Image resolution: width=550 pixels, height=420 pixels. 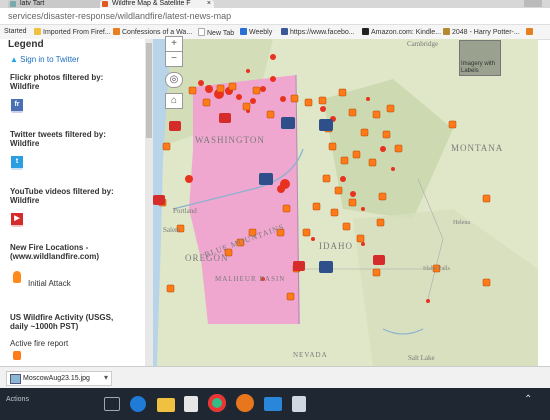 What do you see at coordinates (243, 31) in the screenshot?
I see `weebly-icon` at bounding box center [243, 31].